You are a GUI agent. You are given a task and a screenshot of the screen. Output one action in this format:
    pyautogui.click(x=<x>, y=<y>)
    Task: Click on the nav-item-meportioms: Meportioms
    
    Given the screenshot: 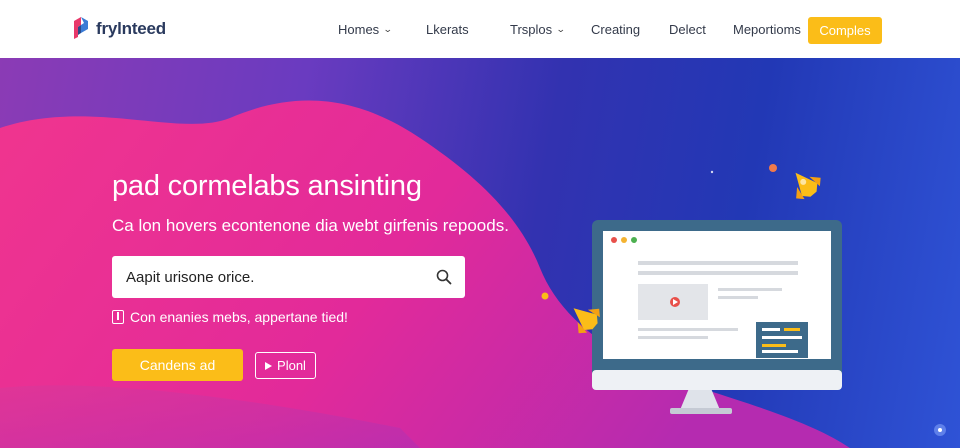 What is the action you would take?
    pyautogui.click(x=770, y=29)
    